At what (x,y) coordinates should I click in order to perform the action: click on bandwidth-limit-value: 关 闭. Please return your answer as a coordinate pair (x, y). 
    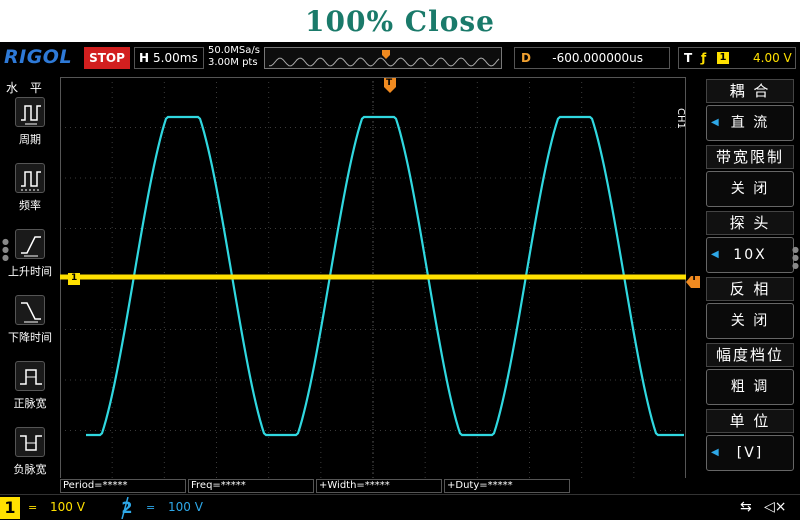
    Looking at the image, I should click on (750, 189).